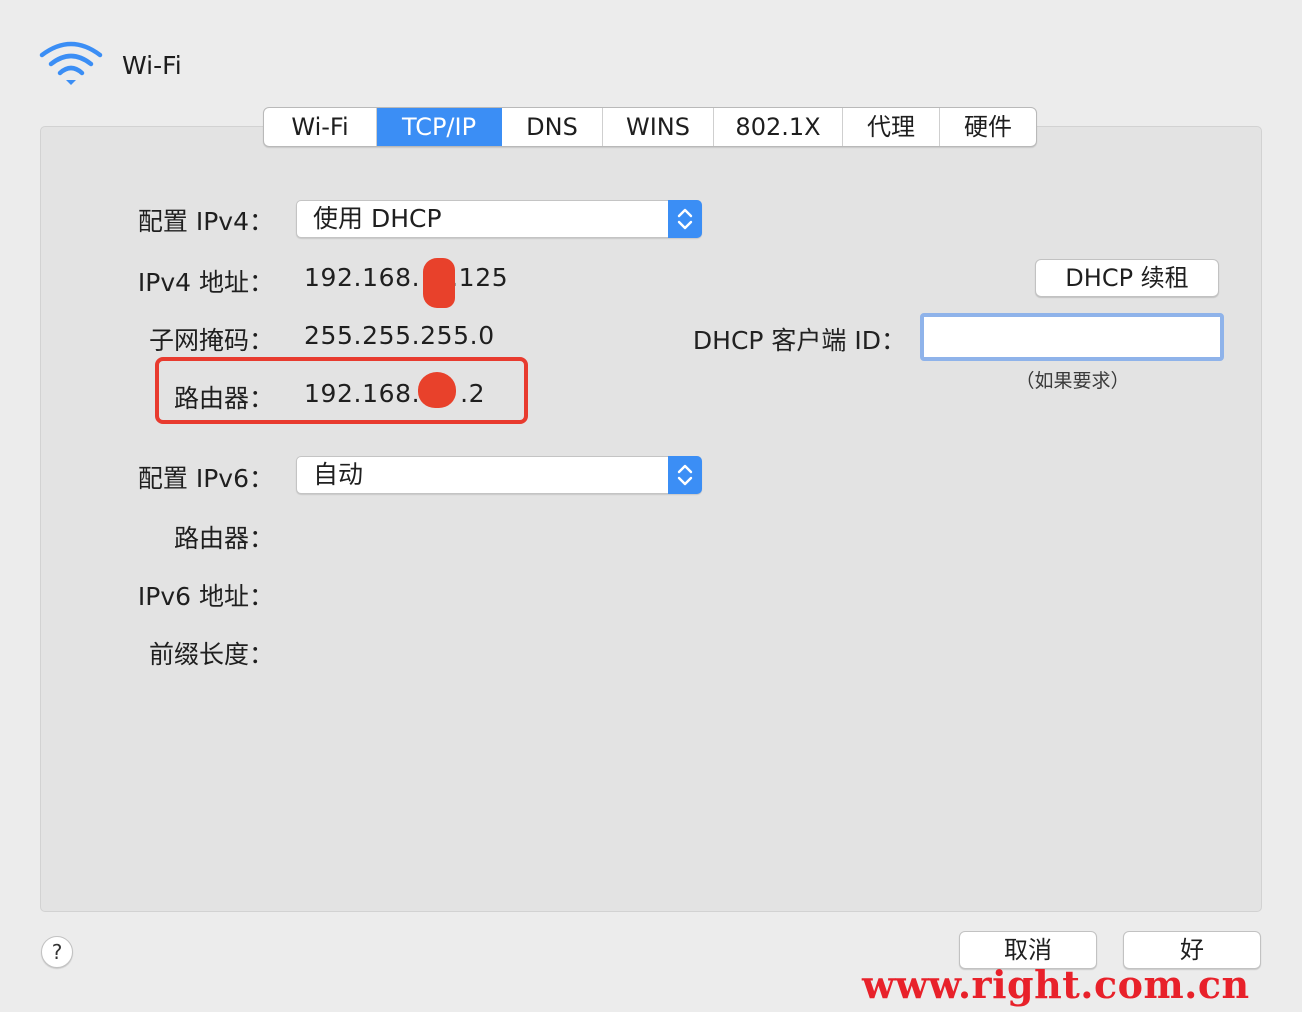 The image size is (1302, 1012). I want to click on window-title: Wi-Fi, so click(152, 65).